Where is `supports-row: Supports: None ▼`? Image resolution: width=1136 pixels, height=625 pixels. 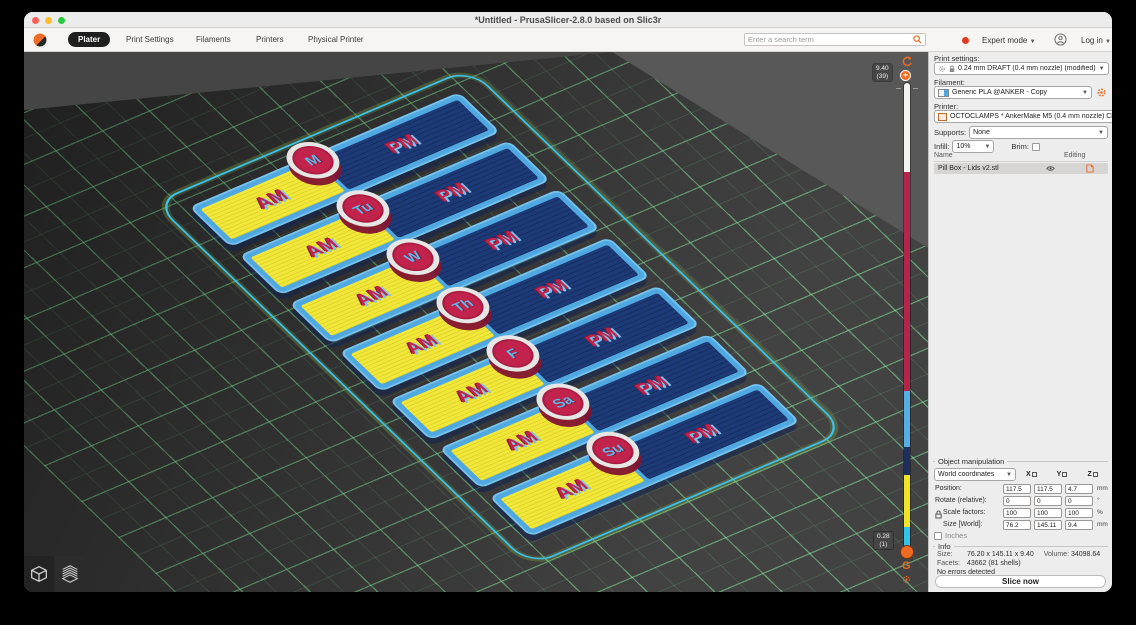 supports-row: Supports: None ▼ is located at coordinates (1021, 132).